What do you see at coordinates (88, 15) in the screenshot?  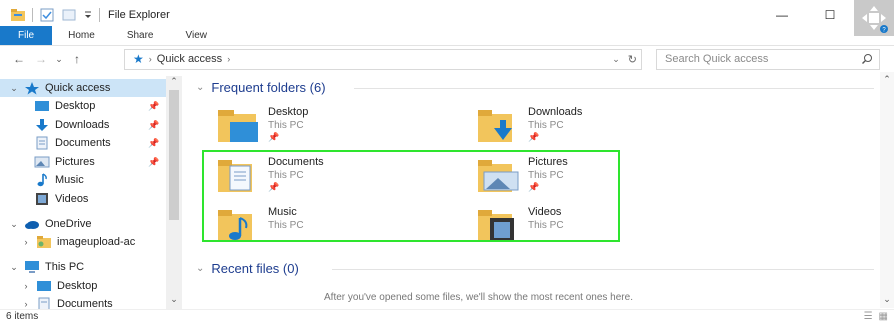 I see `customize-toolbar-chevron-icon` at bounding box center [88, 15].